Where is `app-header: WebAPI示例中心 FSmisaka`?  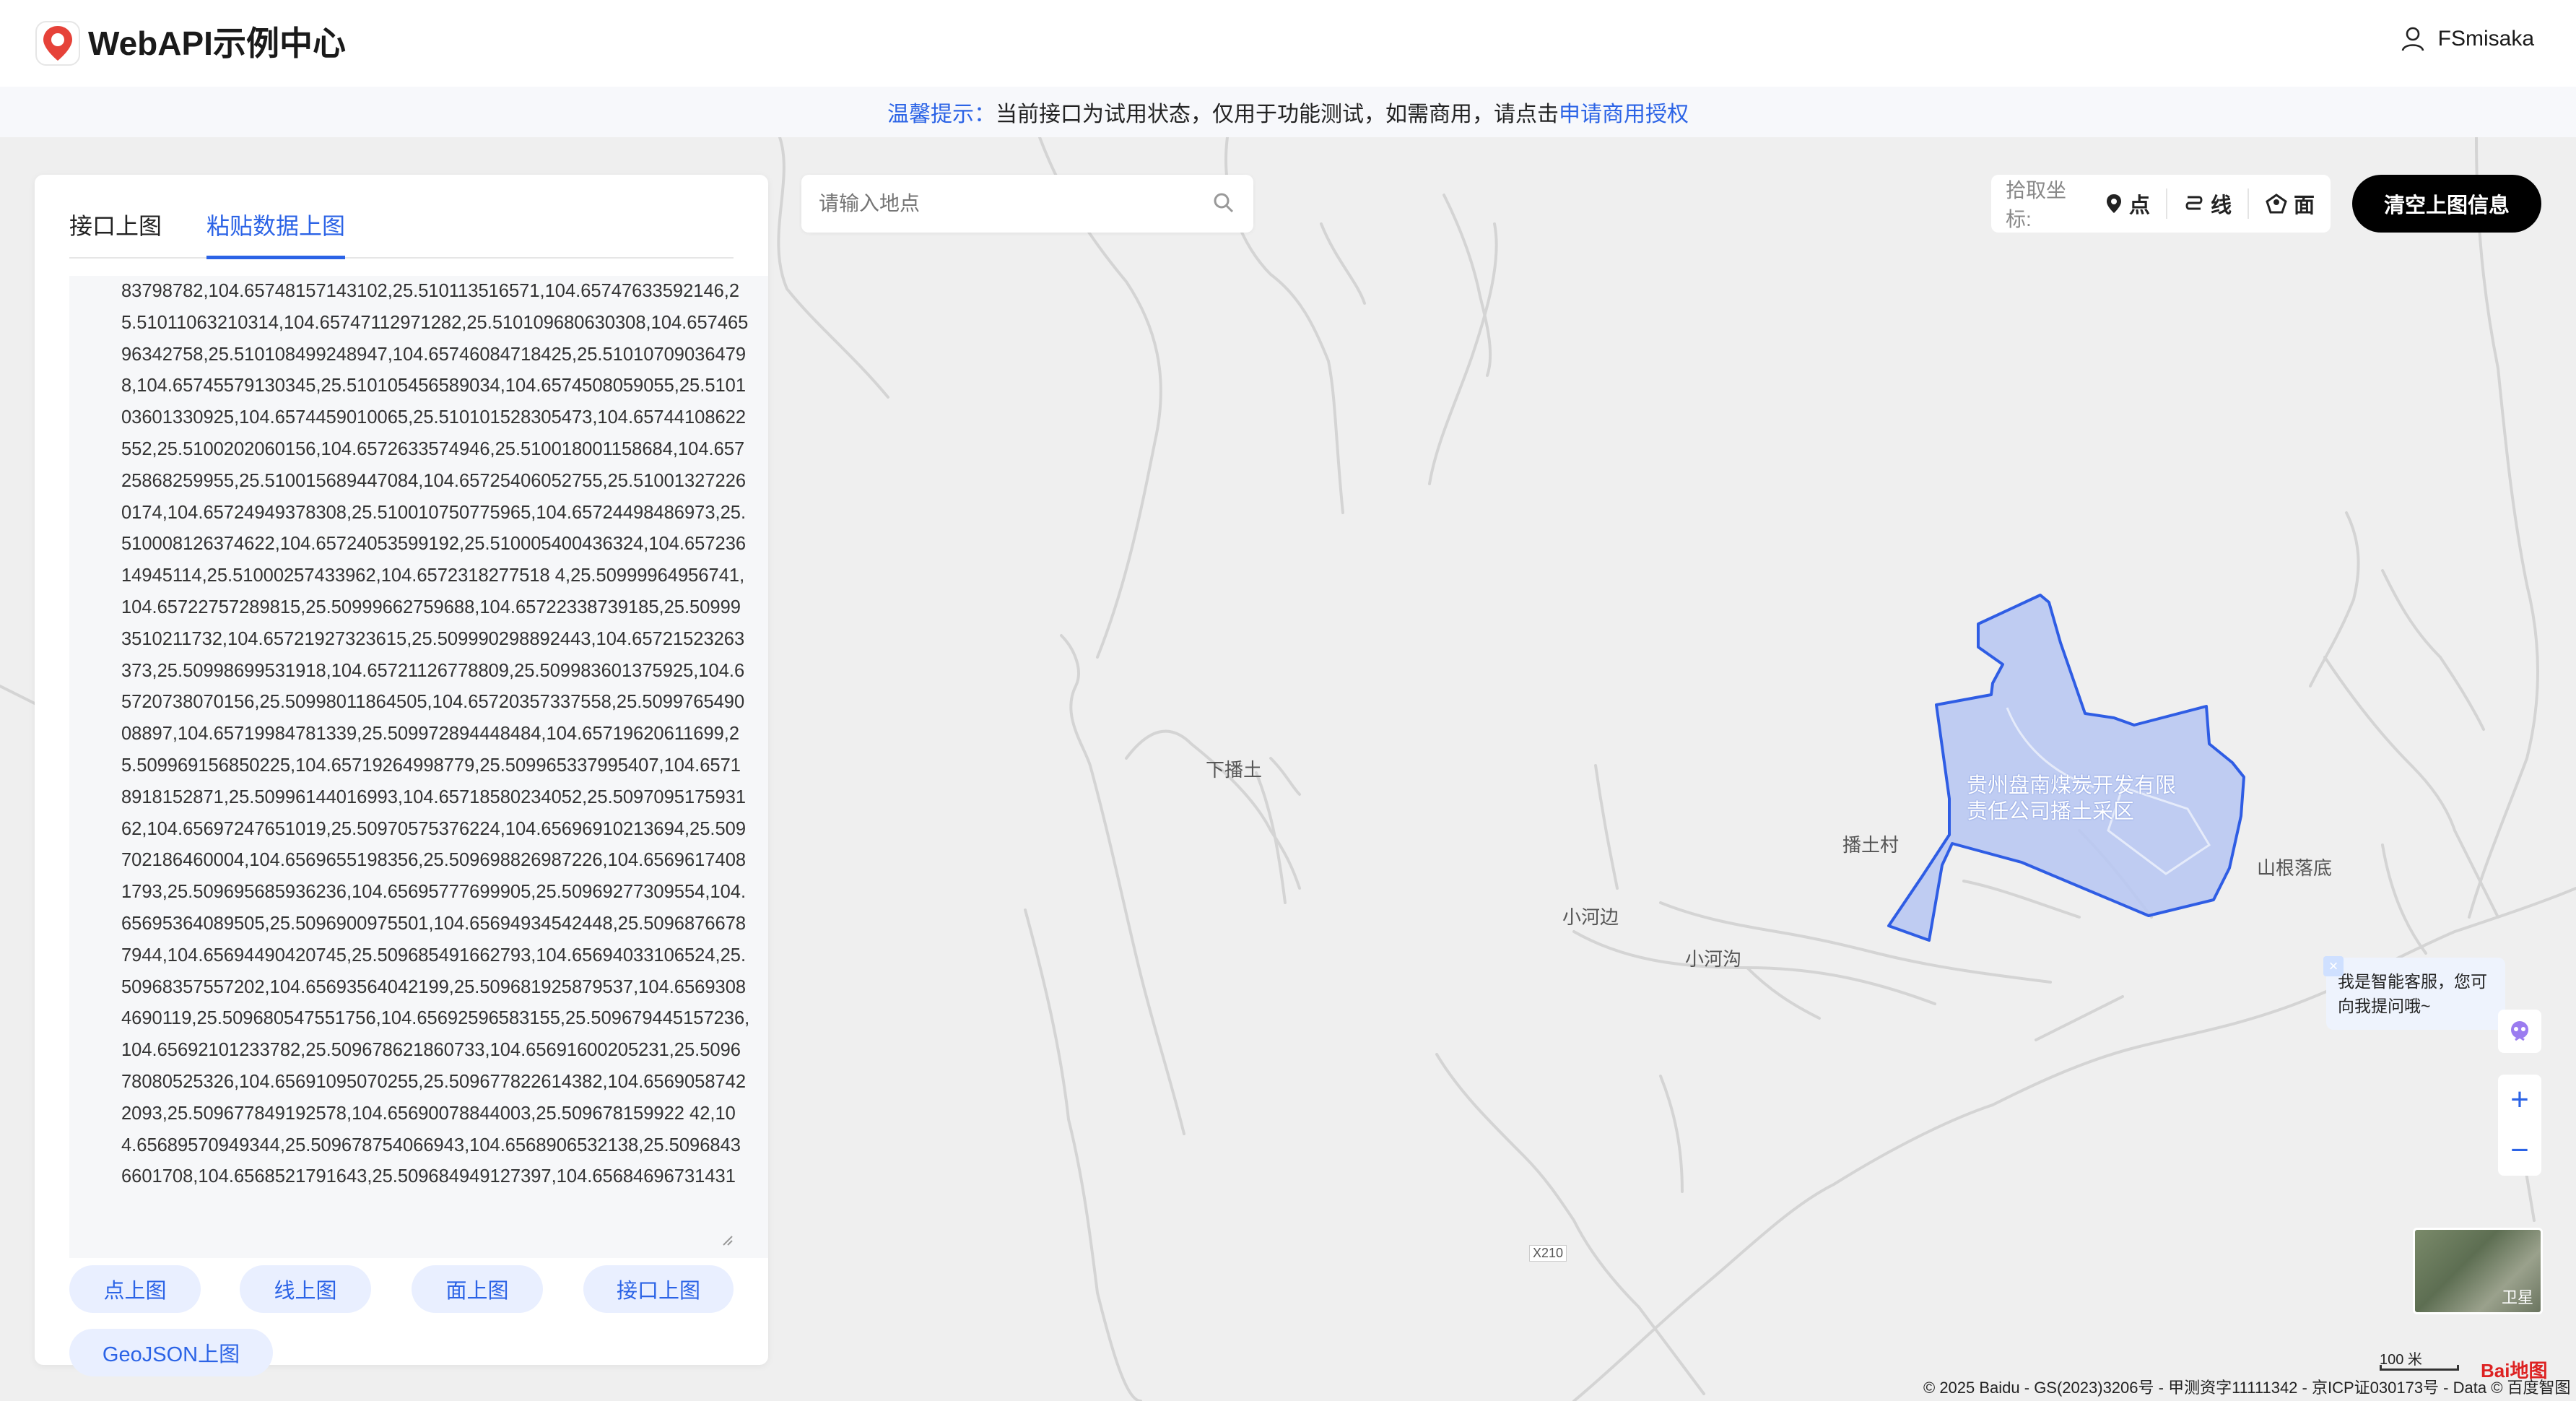
app-header: WebAPI示例中心 FSmisaka is located at coordinates (1288, 43).